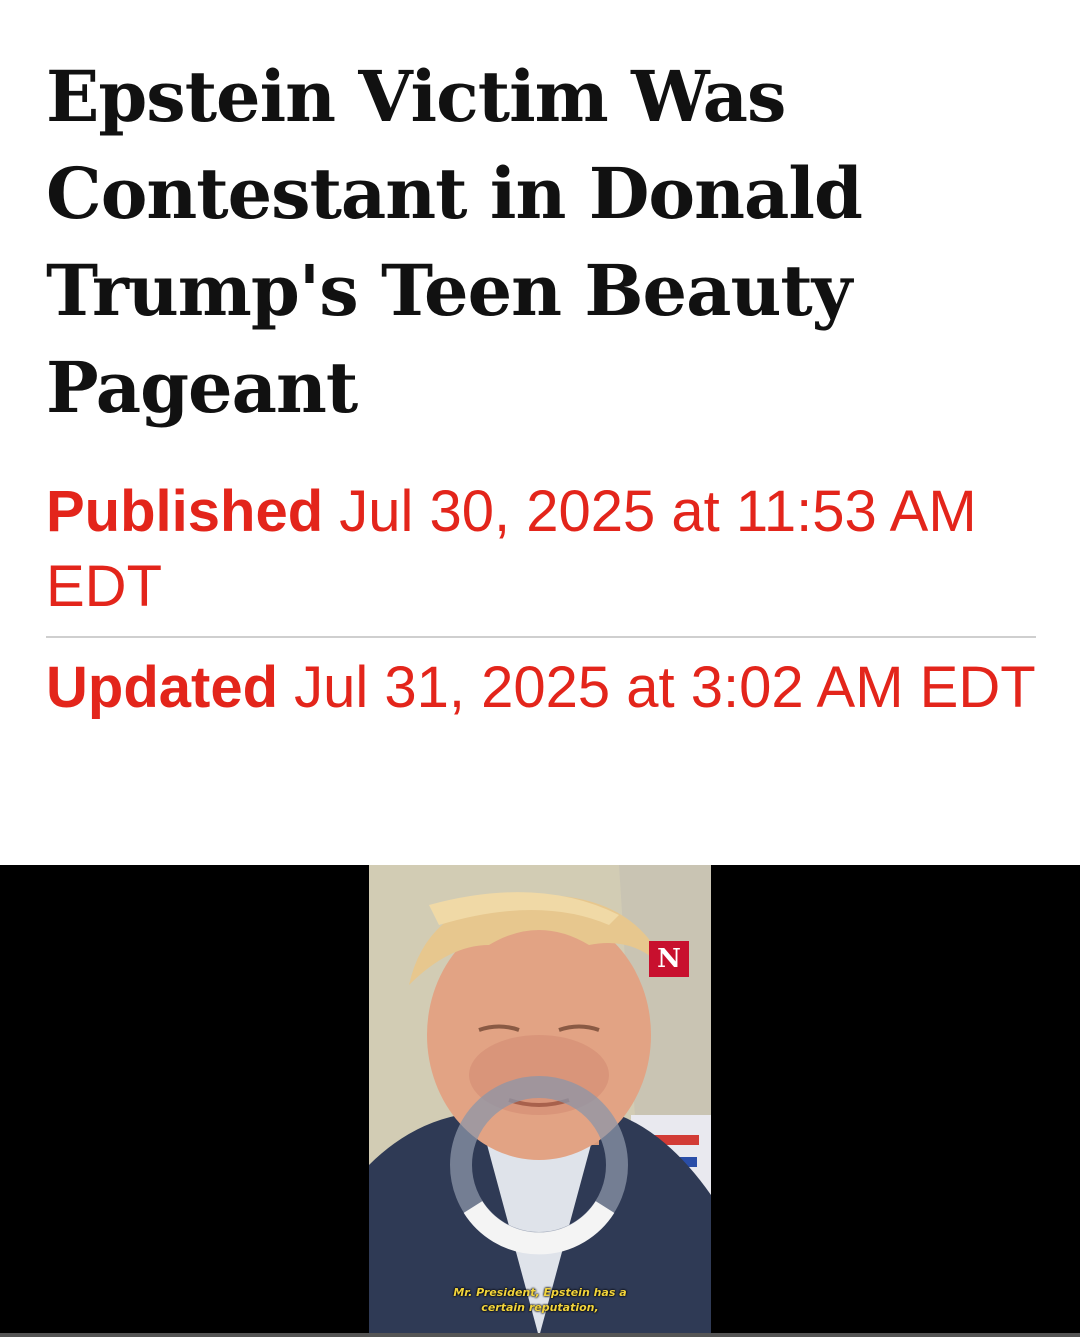 The height and width of the screenshot is (1337, 1080). Describe the element at coordinates (540, 1292) in the screenshot. I see `subtitle-line-1: Mr. President, Epstein has a` at that location.